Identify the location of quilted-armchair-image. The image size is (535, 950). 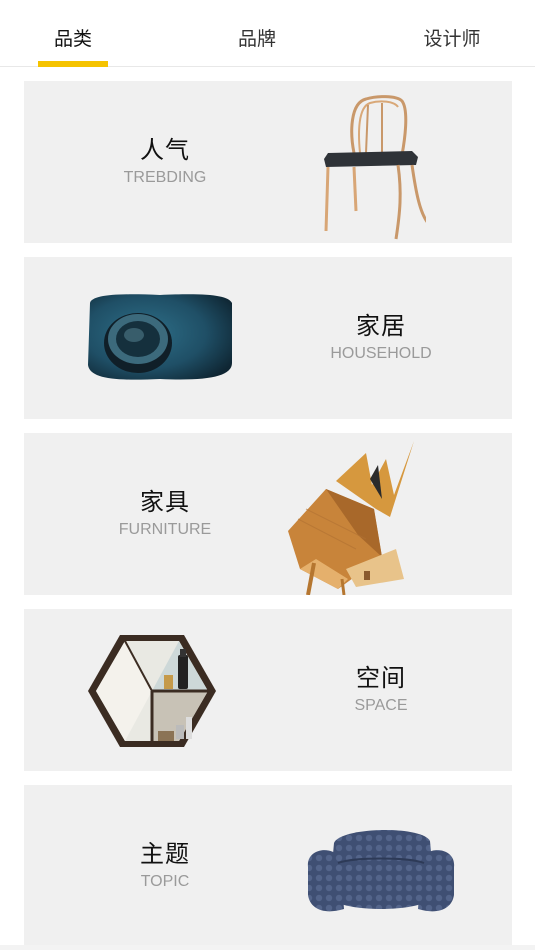
(381, 870).